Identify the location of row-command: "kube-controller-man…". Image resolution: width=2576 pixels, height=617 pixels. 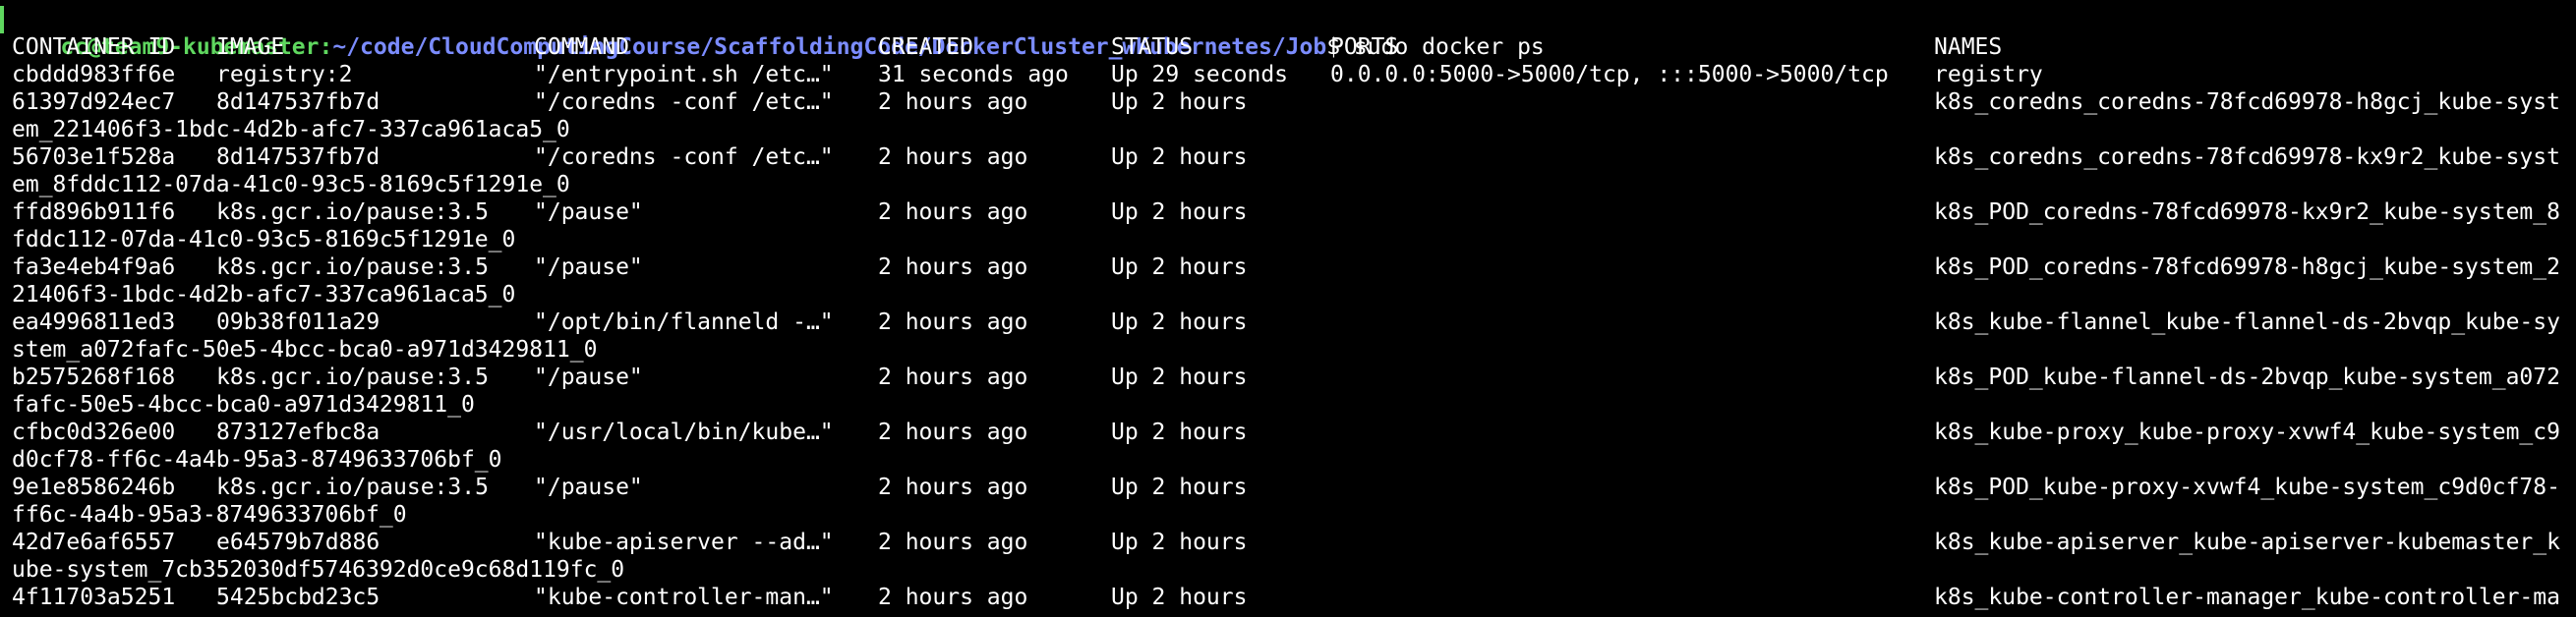
(684, 597).